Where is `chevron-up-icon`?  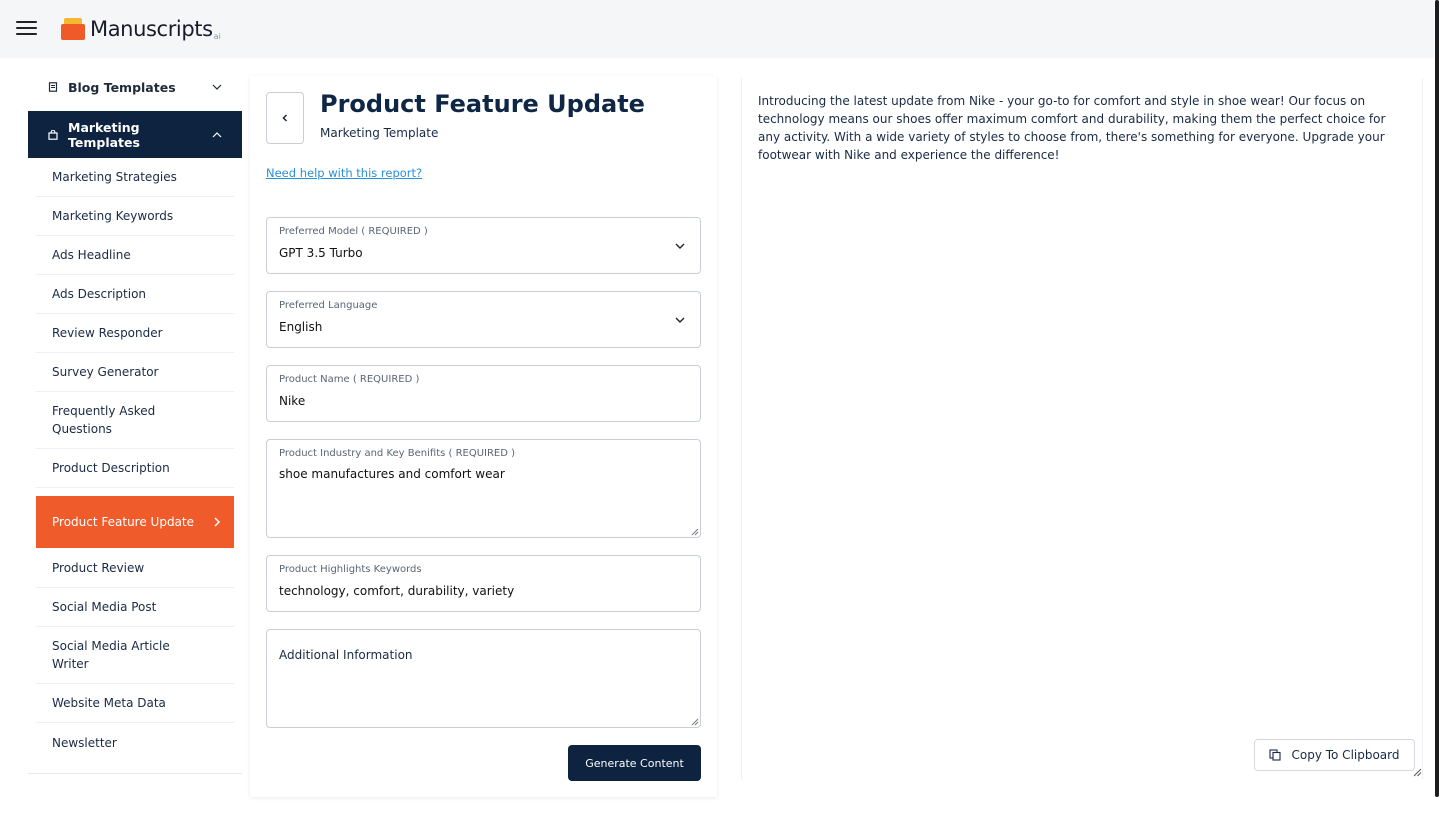 chevron-up-icon is located at coordinates (217, 134).